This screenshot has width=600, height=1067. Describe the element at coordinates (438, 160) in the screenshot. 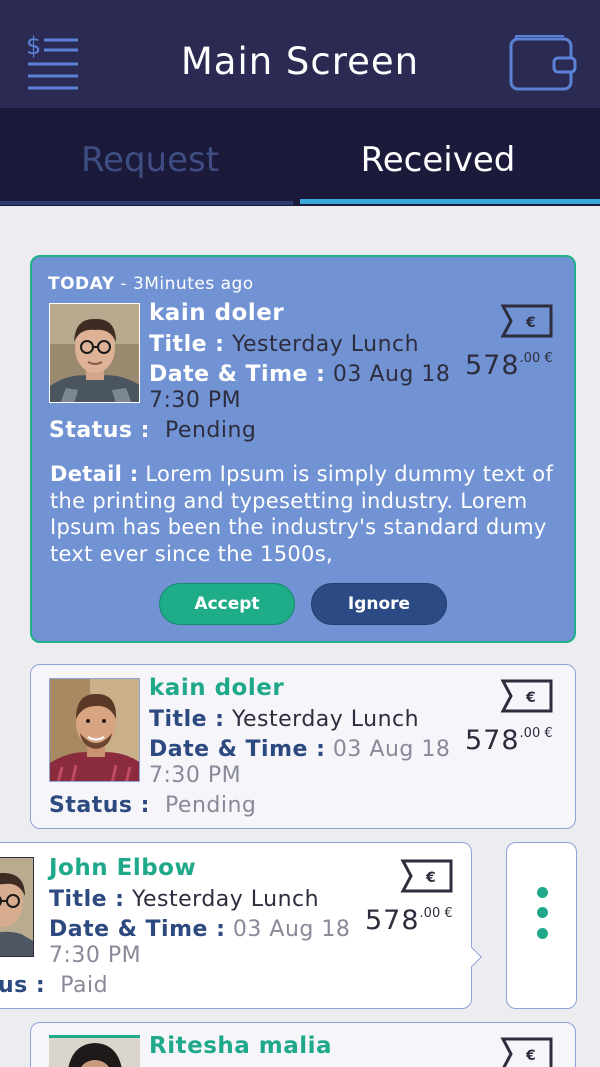

I see `tab-received: Received` at that location.